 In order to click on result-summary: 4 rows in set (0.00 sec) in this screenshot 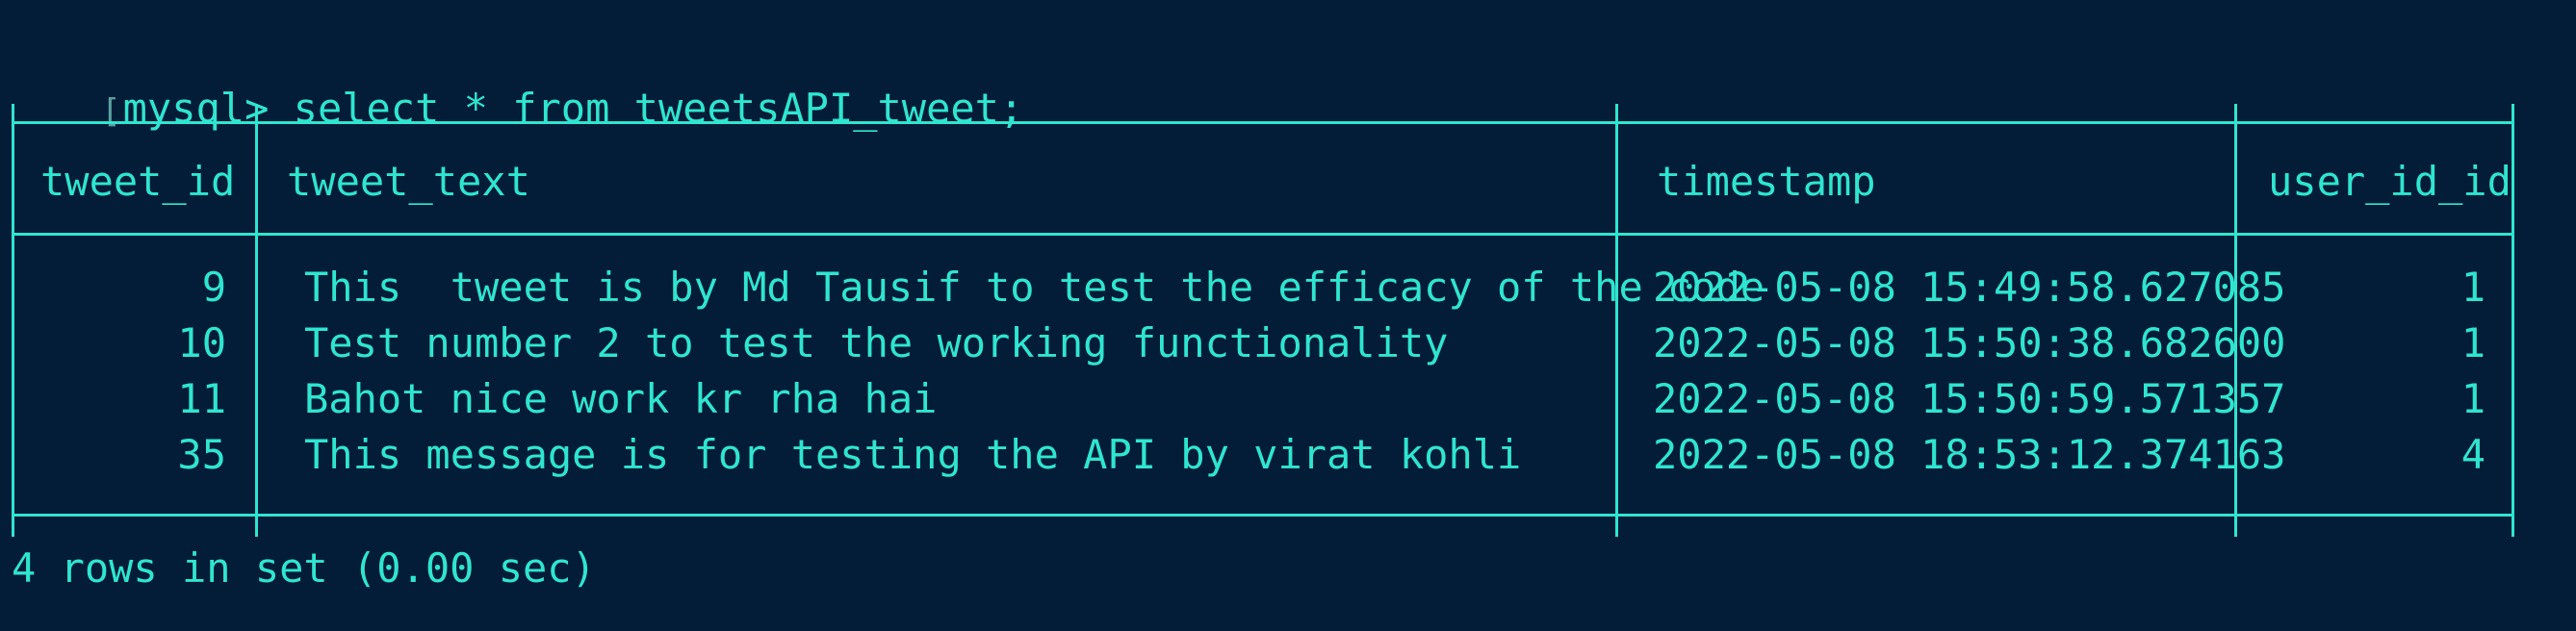, I will do `click(304, 568)`.